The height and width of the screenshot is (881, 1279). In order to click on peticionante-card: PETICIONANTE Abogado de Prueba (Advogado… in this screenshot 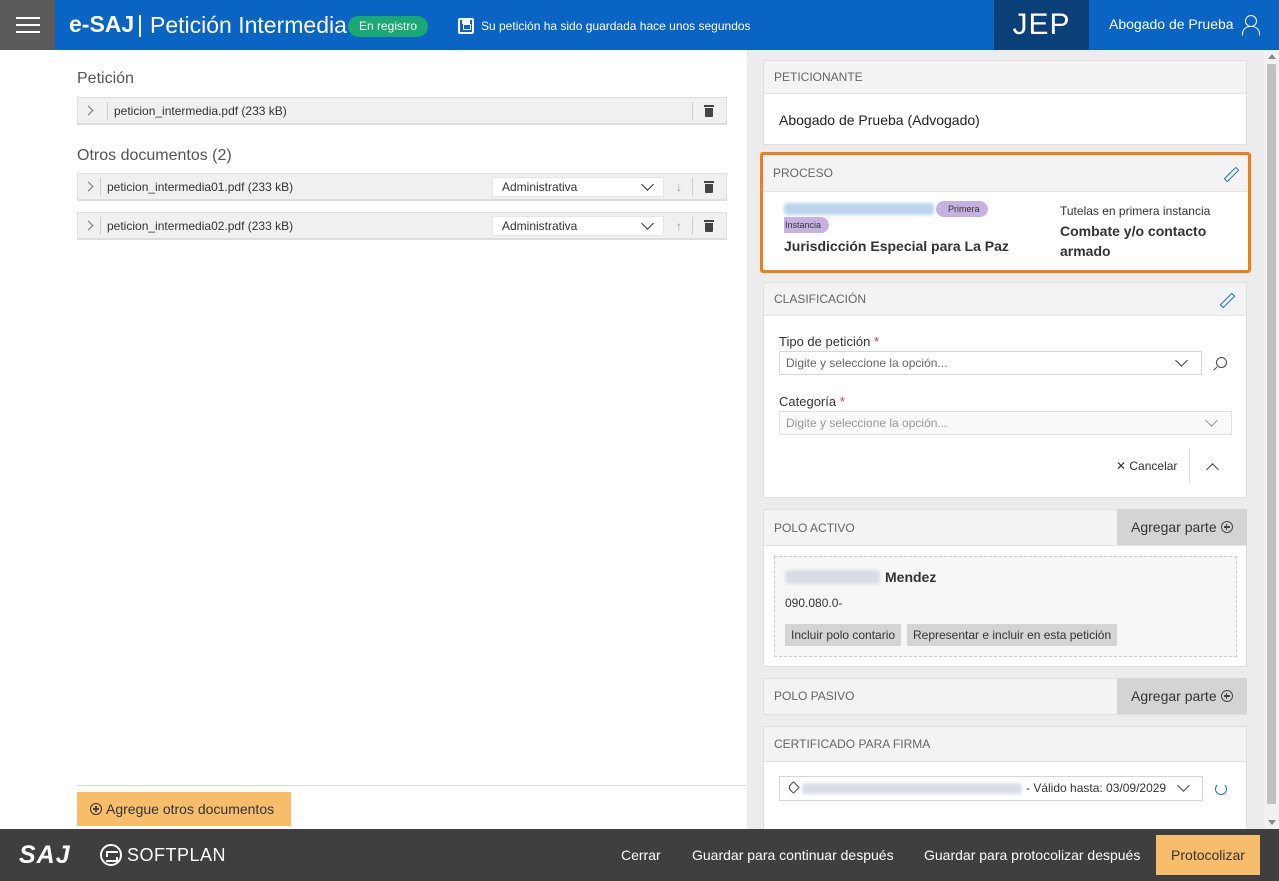, I will do `click(1005, 102)`.